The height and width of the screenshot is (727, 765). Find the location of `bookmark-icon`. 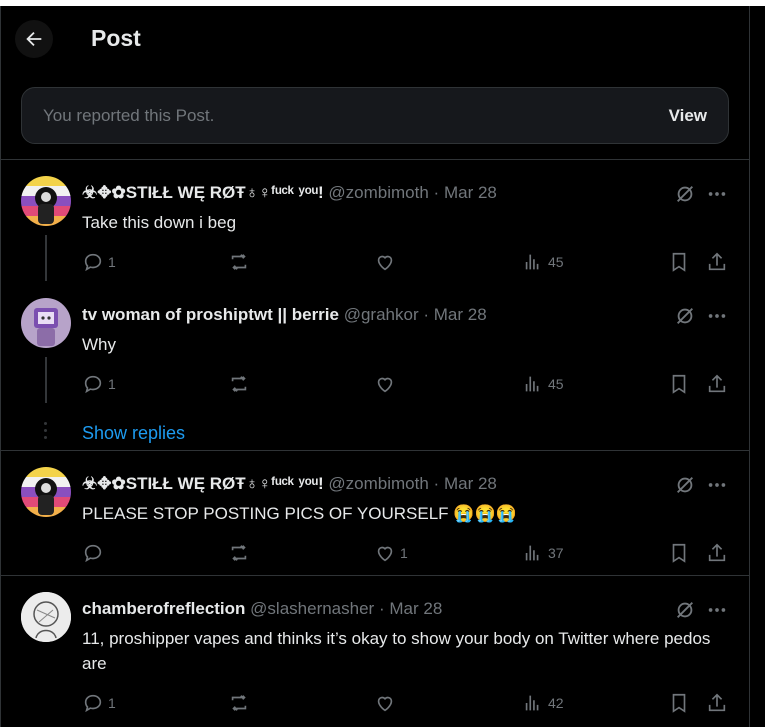

bookmark-icon is located at coordinates (679, 384).